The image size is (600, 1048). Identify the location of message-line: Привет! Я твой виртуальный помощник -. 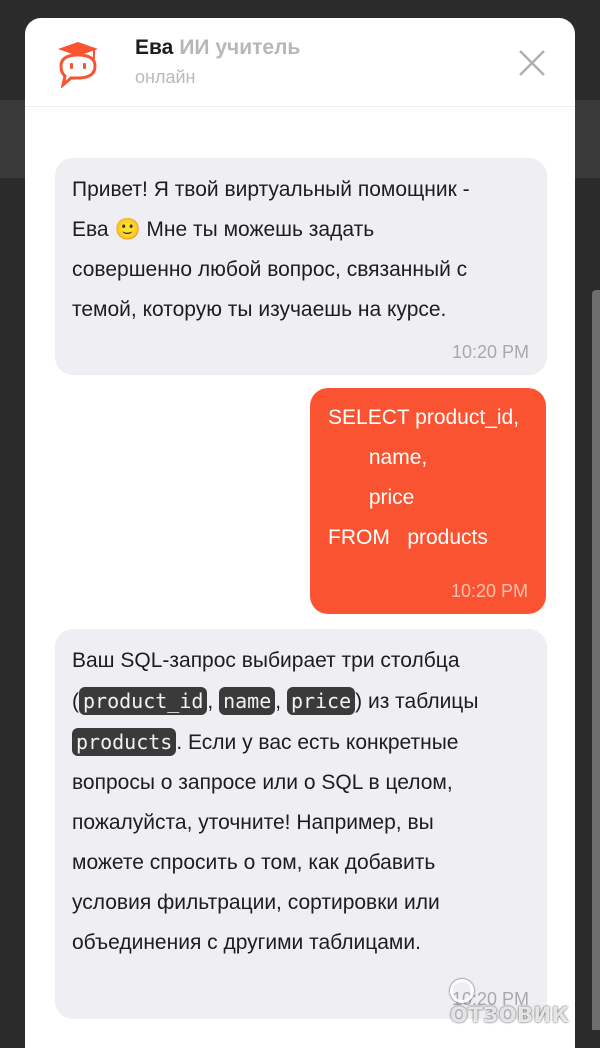
(271, 189).